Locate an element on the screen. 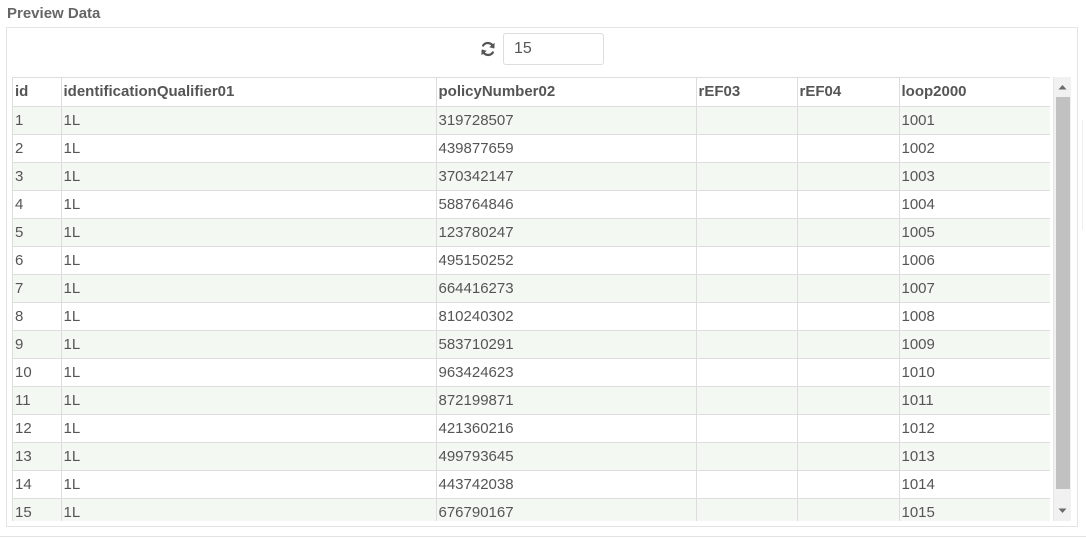 The image size is (1086, 539). scroll-up-icon is located at coordinates (1062, 87).